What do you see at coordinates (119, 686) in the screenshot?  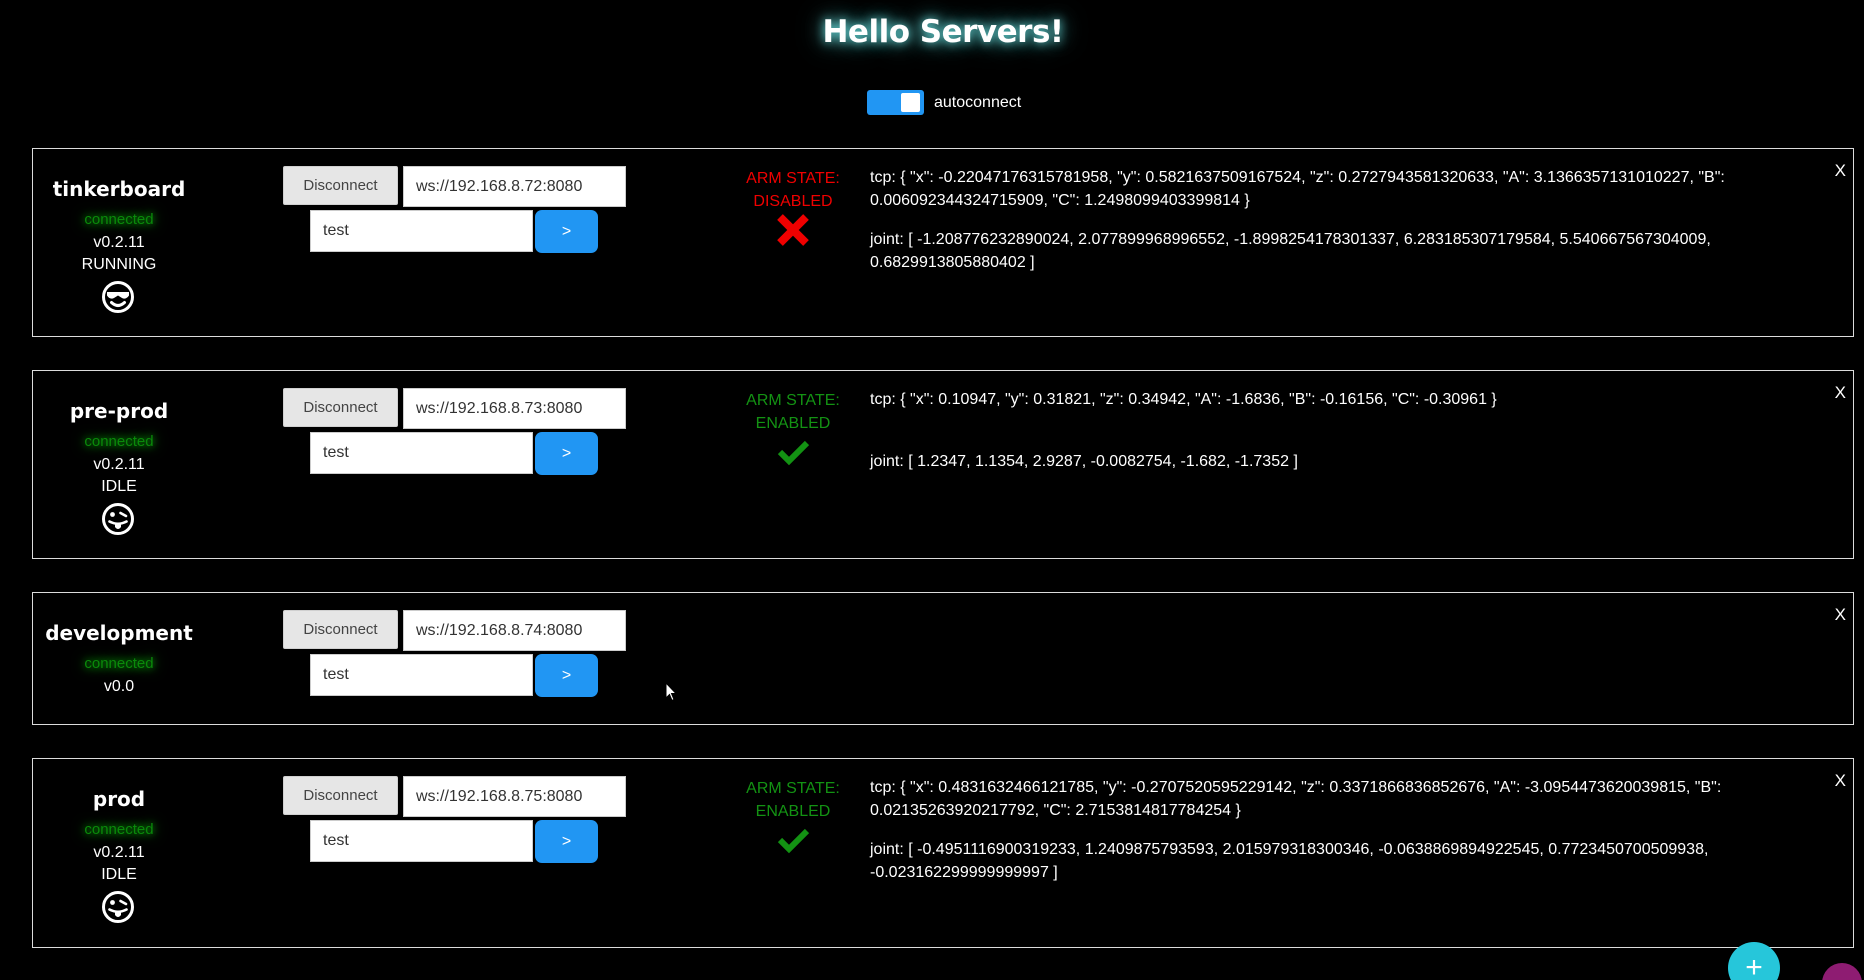 I see `server-version: v0.0` at bounding box center [119, 686].